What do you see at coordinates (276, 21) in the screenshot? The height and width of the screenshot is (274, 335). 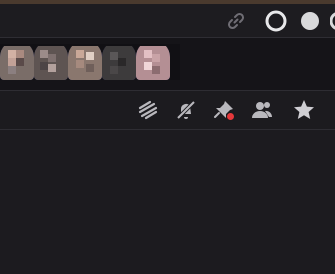 I see `status-ring-icon` at bounding box center [276, 21].